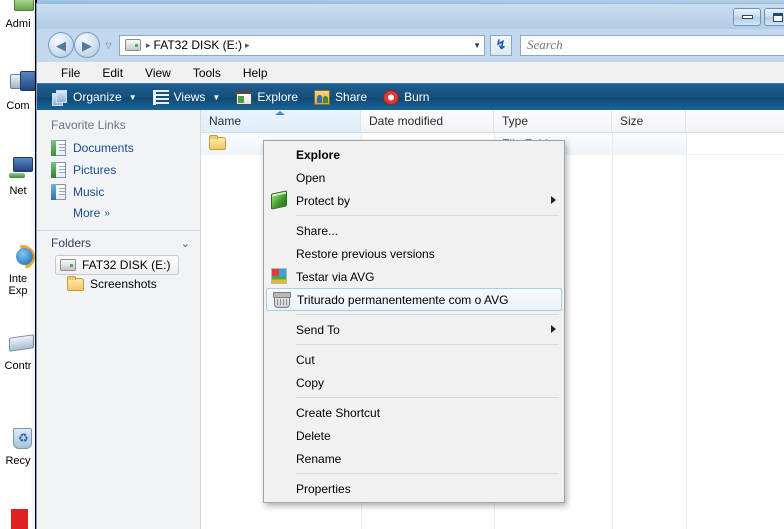  What do you see at coordinates (278, 97) in the screenshot?
I see `toolbar-explore-label: Explore` at bounding box center [278, 97].